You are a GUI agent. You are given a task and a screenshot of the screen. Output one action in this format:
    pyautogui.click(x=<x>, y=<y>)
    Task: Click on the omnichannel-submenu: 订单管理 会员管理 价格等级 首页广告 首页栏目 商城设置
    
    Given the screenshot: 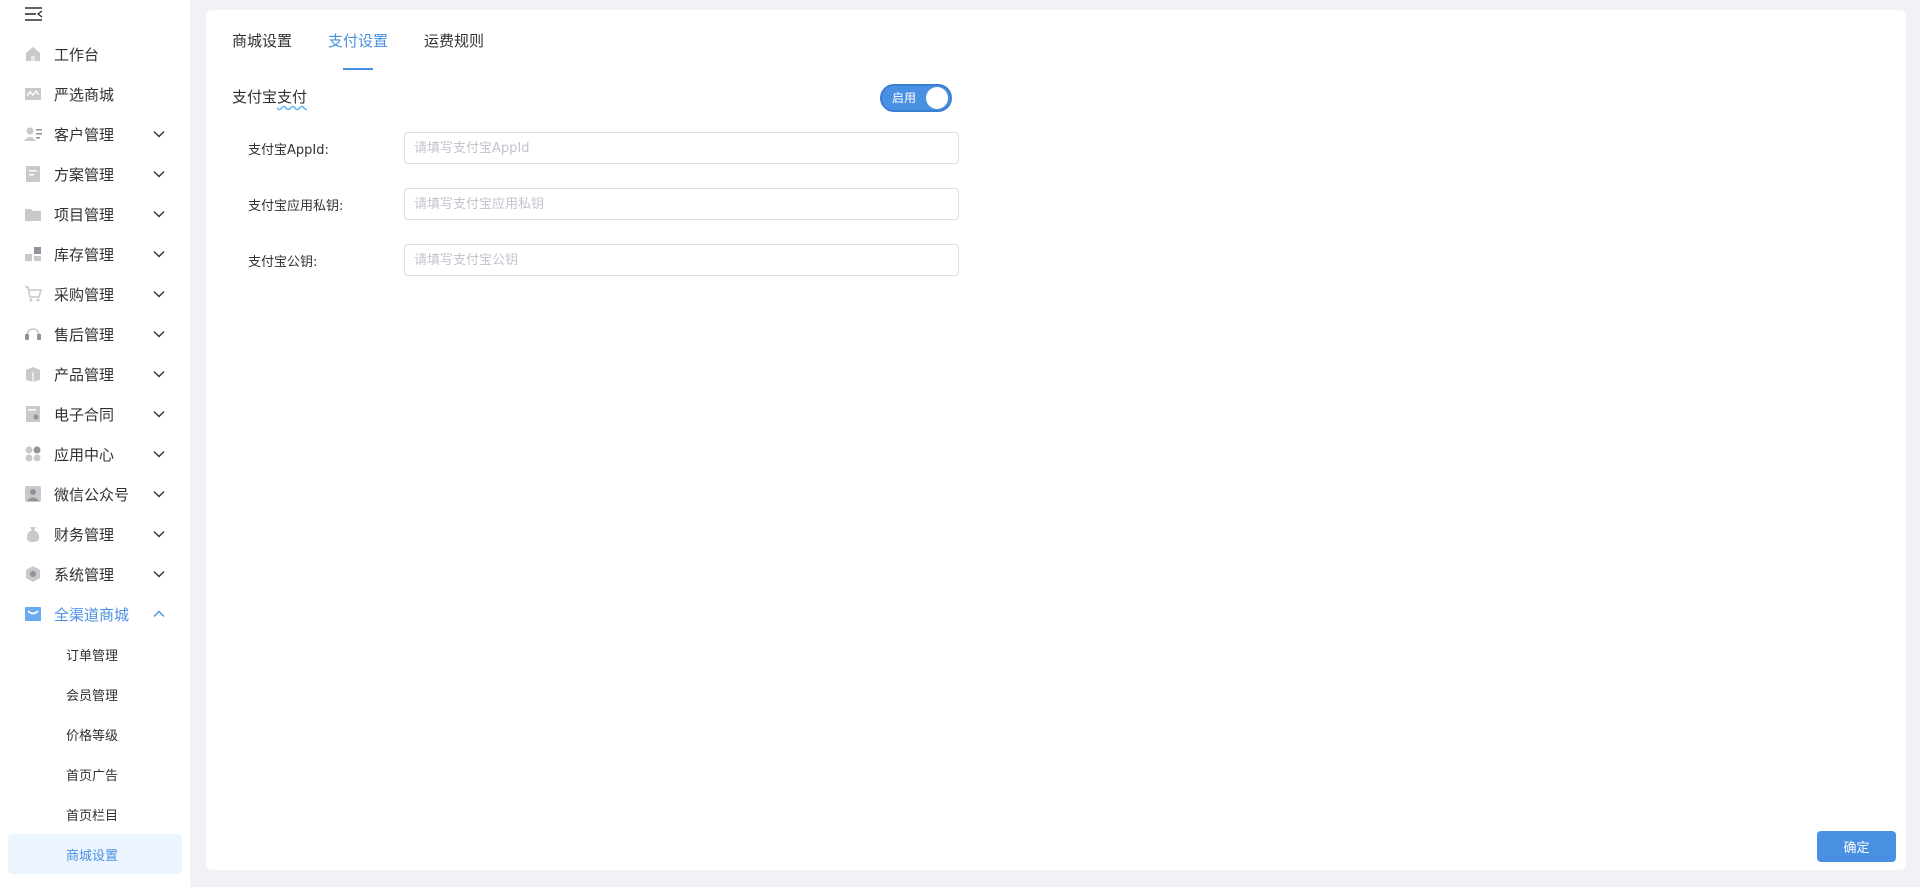 What is the action you would take?
    pyautogui.click(x=95, y=754)
    